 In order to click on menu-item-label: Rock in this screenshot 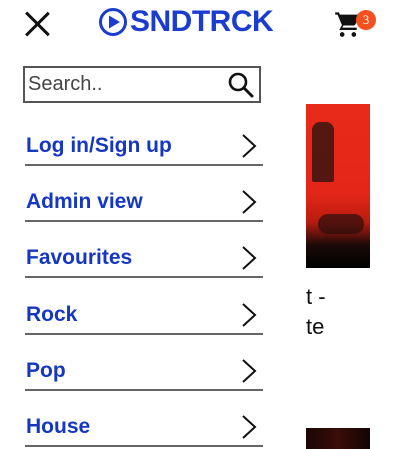, I will do `click(52, 314)`.